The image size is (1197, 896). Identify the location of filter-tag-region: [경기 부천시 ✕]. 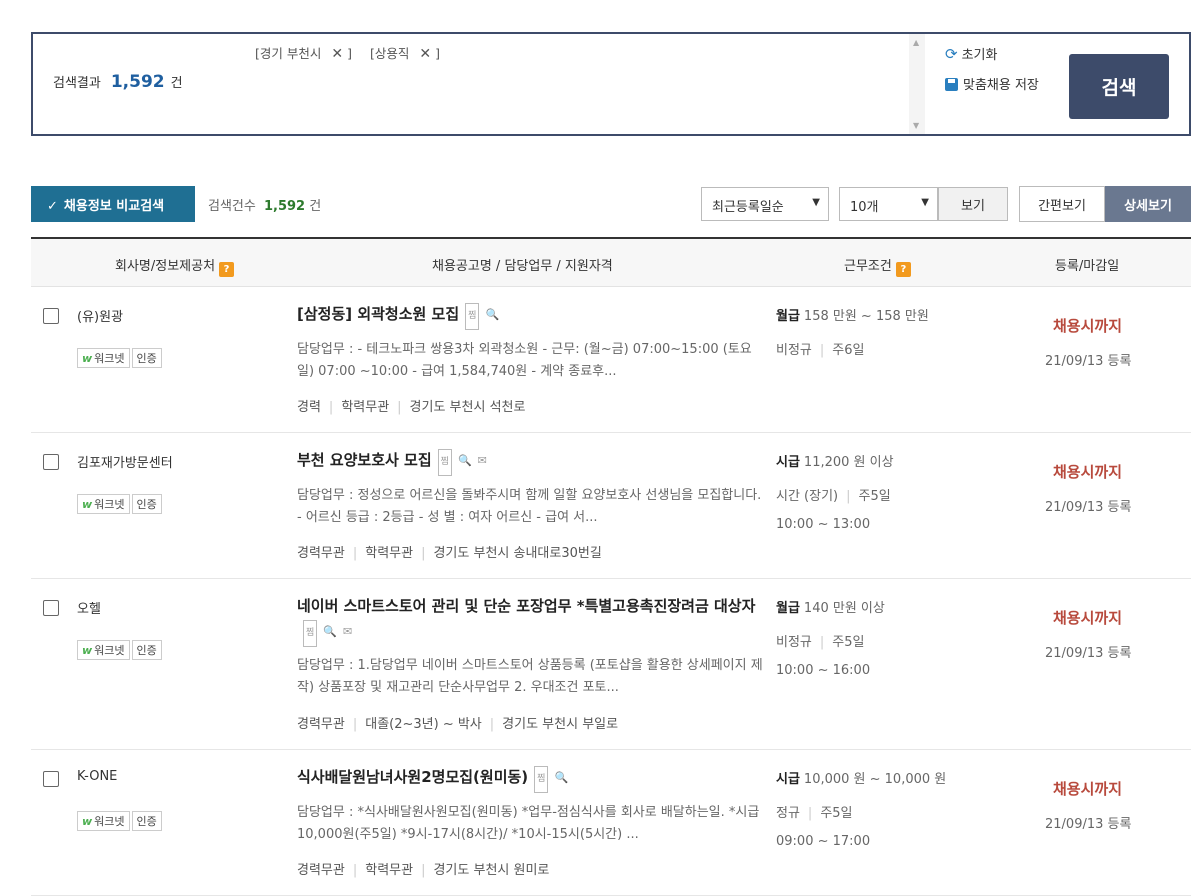
(303, 52).